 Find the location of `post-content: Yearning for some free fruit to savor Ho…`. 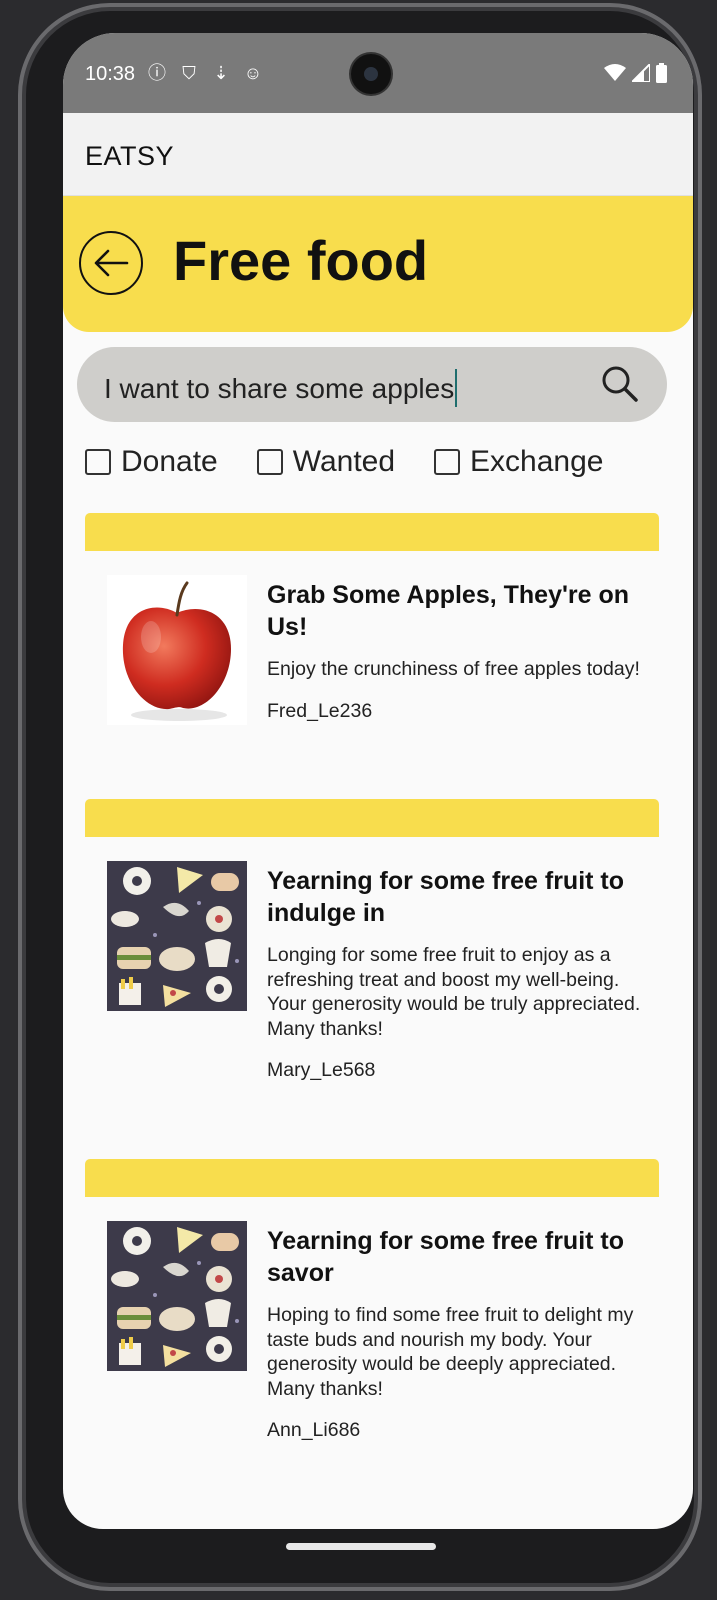

post-content: Yearning for some free fruit to savor Ho… is located at coordinates (459, 1333).